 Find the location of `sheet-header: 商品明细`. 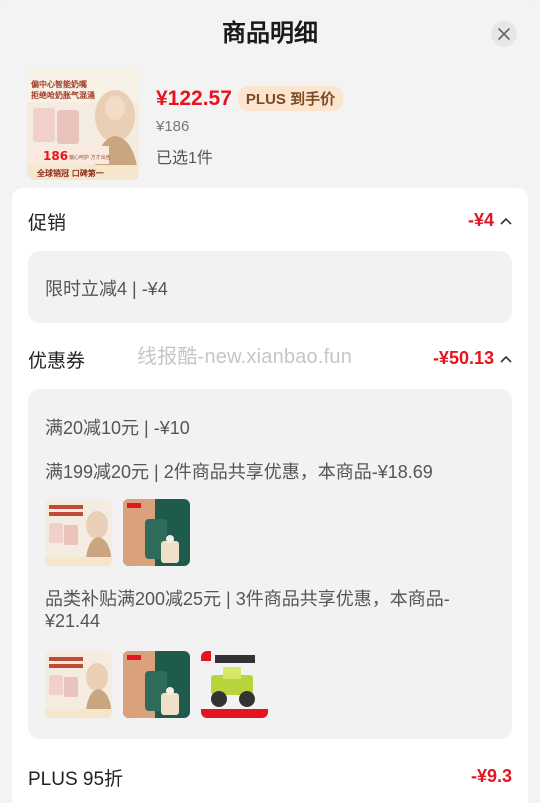

sheet-header: 商品明细 is located at coordinates (270, 33).